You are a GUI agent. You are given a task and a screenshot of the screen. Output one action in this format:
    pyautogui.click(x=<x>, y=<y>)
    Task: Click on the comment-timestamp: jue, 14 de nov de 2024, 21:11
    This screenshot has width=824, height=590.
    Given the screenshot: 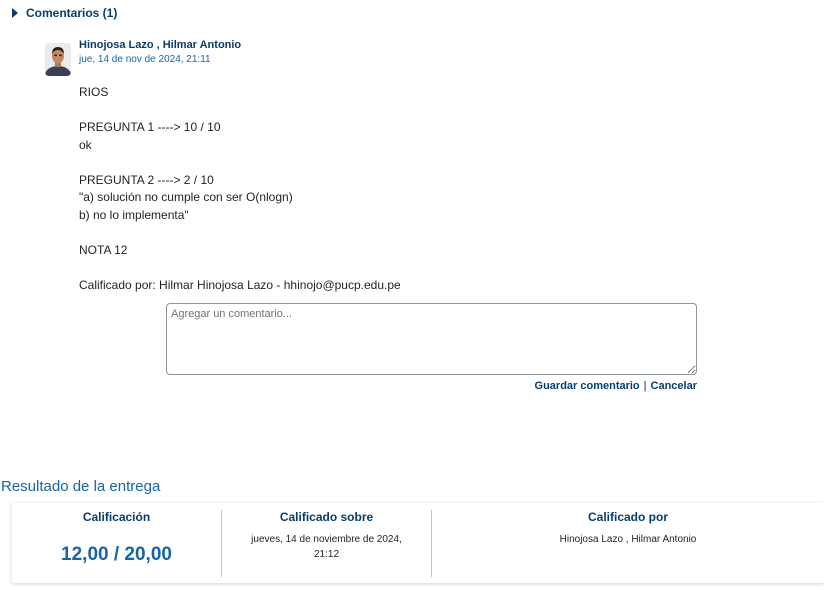 What is the action you would take?
    pyautogui.click(x=145, y=59)
    